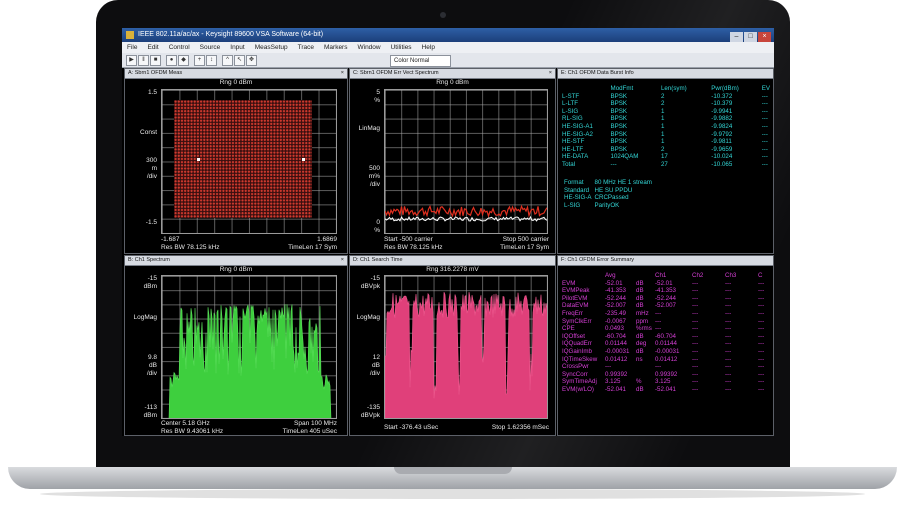  Describe the element at coordinates (639, 359) in the screenshot. I see `table-cell: ns` at that location.